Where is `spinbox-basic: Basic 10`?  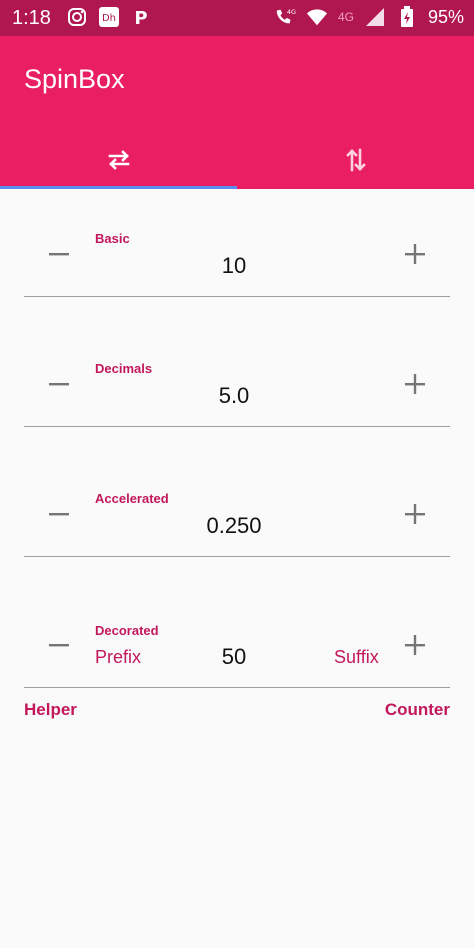
spinbox-basic: Basic 10 is located at coordinates (237, 256).